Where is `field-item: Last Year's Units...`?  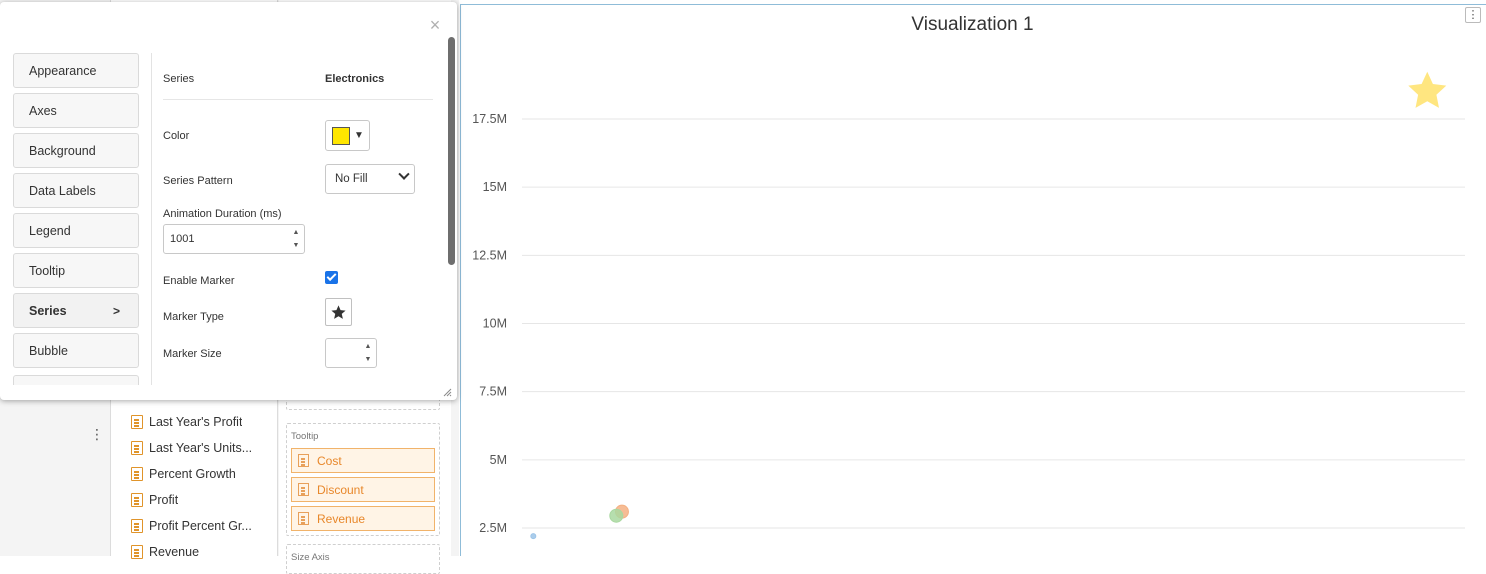 field-item: Last Year's Units... is located at coordinates (191, 448).